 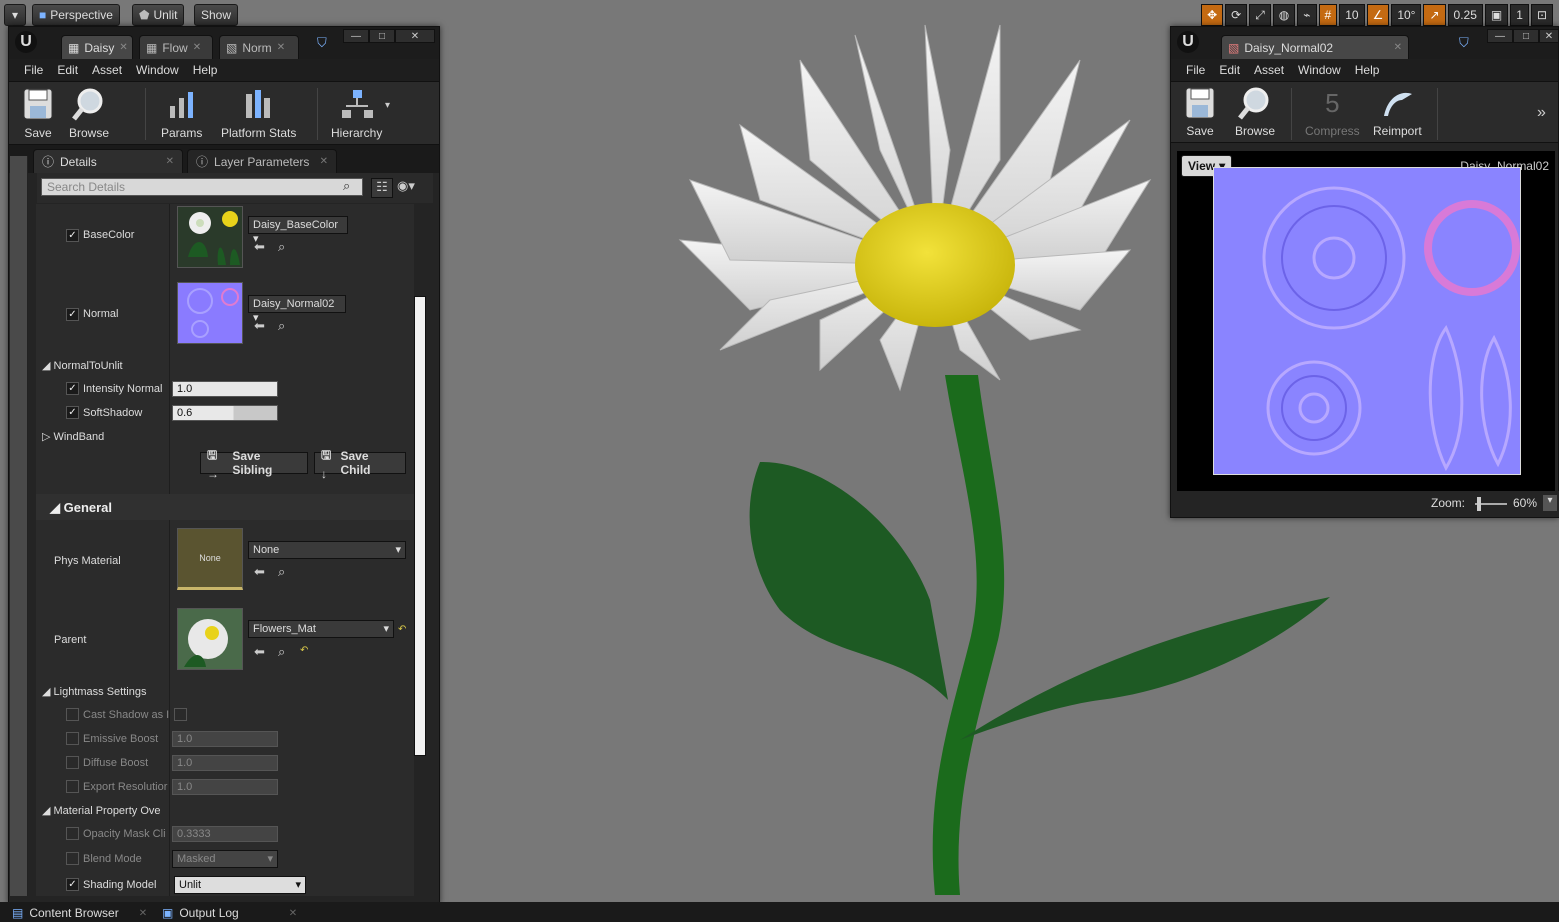 I want to click on general-section-header: ◢ General, so click(x=225, y=507).